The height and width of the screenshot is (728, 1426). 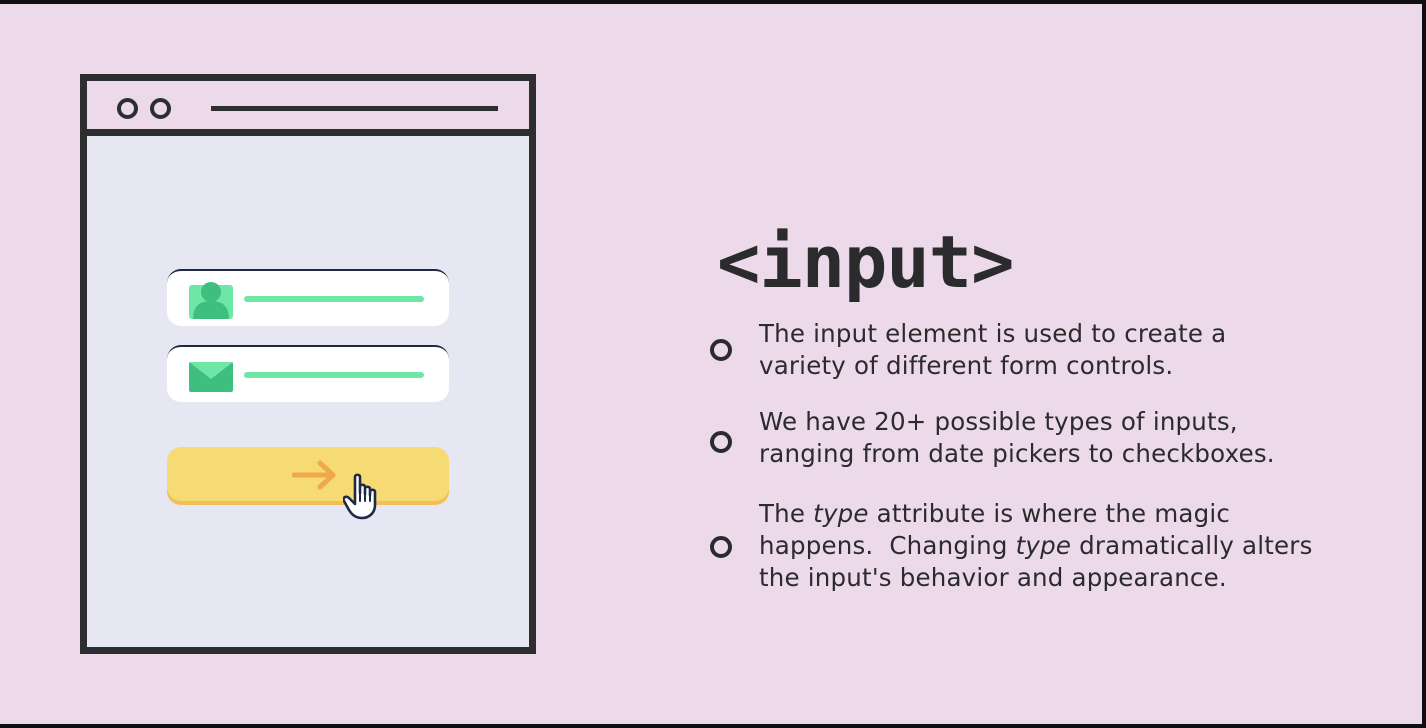 What do you see at coordinates (998, 421) in the screenshot?
I see `bullet-2-line-1: We have 20+ possible types of inputs,` at bounding box center [998, 421].